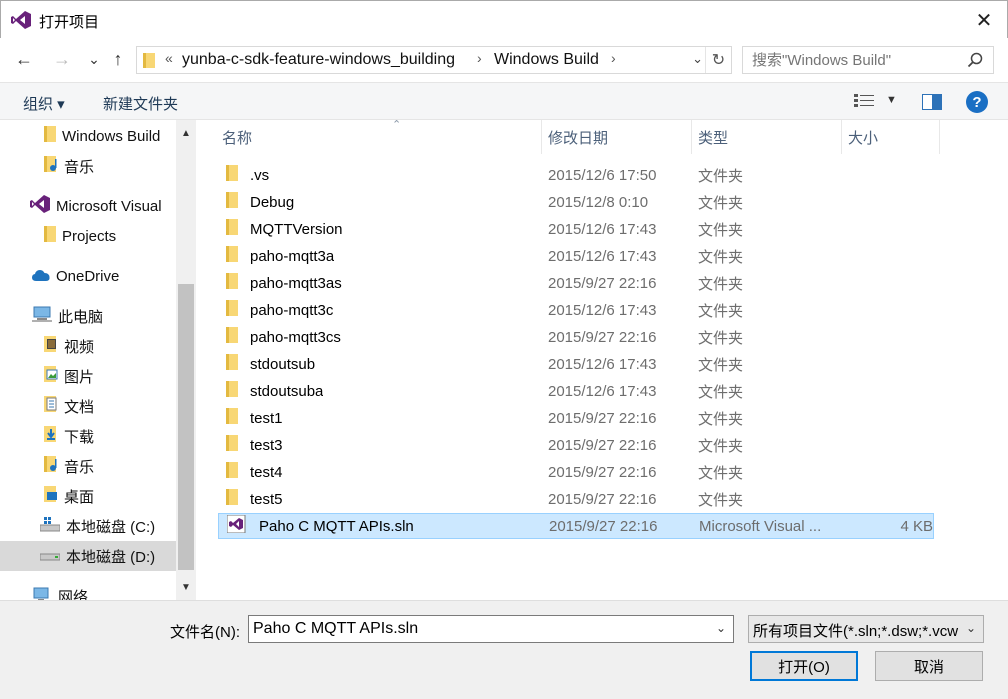 The image size is (1008, 699). I want to click on file-name: MQTTVersion, so click(296, 229).